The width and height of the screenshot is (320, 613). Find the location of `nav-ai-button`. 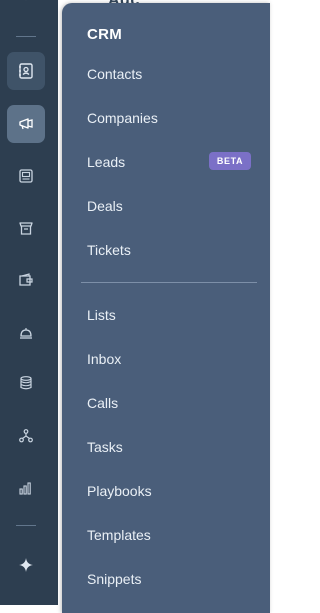

nav-ai-button is located at coordinates (26, 565).